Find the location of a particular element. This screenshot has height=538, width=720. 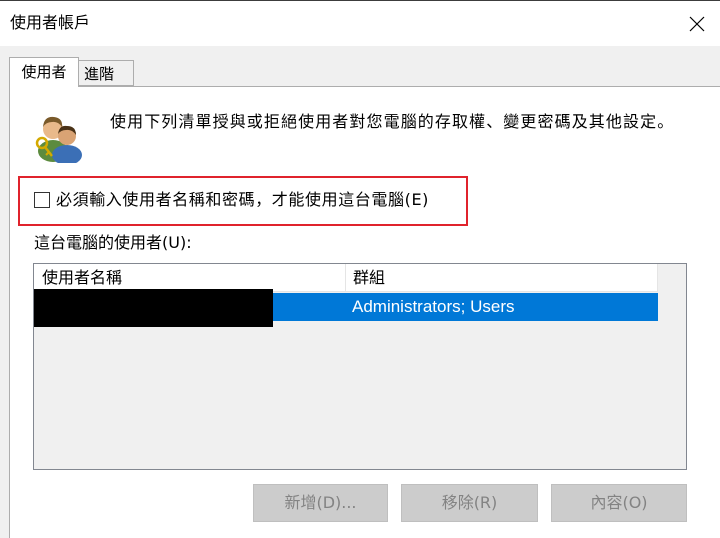

column-header-group: 群組 is located at coordinates (502, 278).